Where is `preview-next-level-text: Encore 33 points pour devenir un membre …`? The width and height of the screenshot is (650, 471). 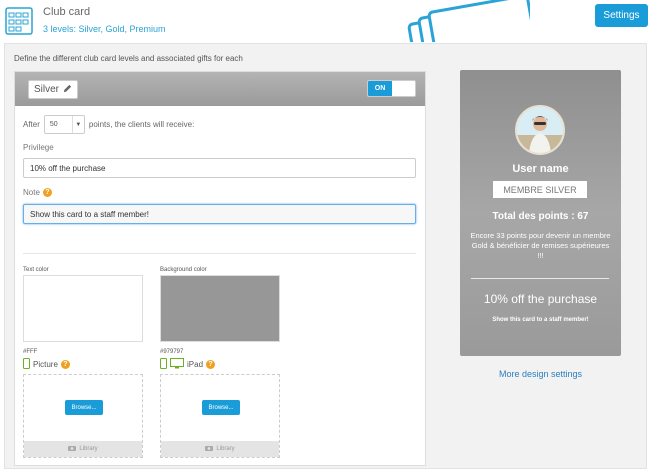 preview-next-level-text: Encore 33 points pour devenir un membre … is located at coordinates (540, 245).